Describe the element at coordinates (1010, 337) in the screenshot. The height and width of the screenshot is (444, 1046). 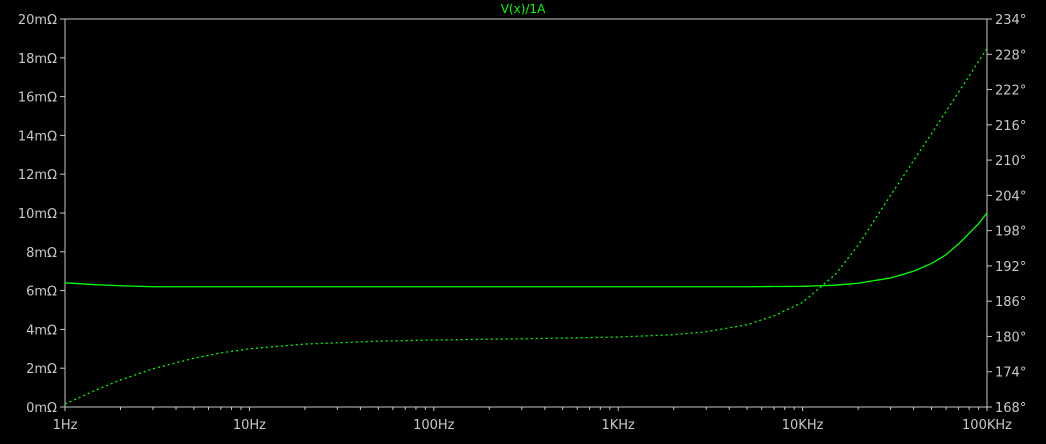
I see `y-right-tick-label: 180°` at that location.